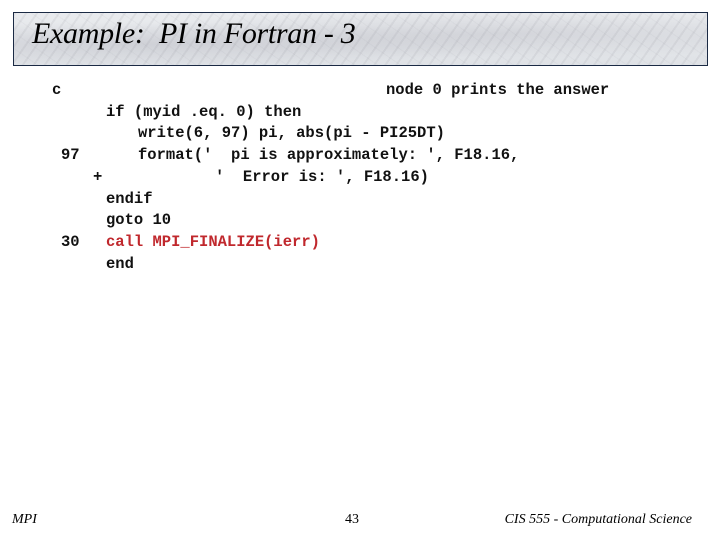  I want to click on comment-marker: c, so click(57, 90).